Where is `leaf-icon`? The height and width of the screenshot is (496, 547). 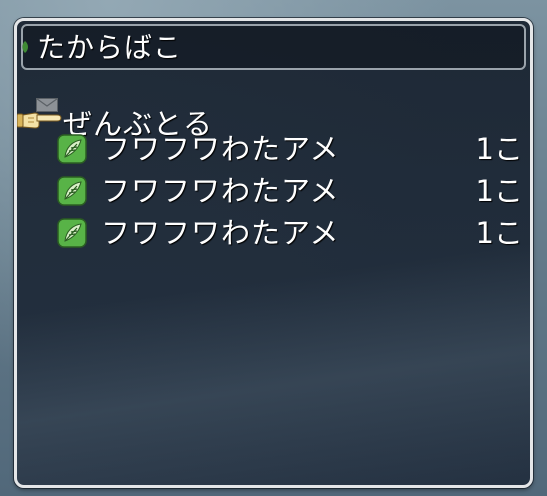 leaf-icon is located at coordinates (25, 47).